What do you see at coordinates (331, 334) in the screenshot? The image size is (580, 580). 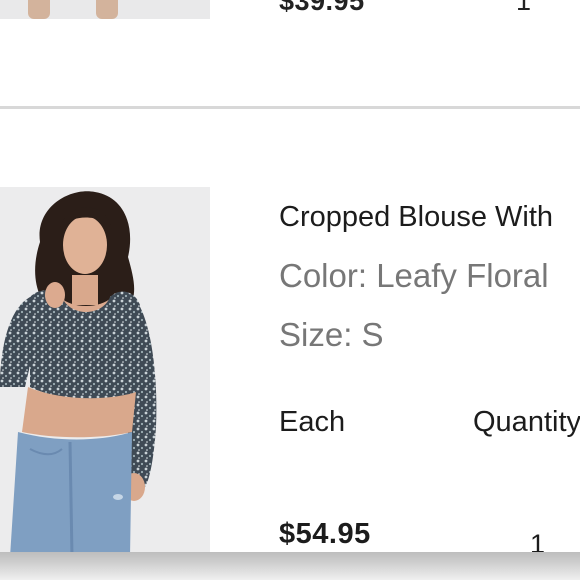 I see `product-size: Size: S` at bounding box center [331, 334].